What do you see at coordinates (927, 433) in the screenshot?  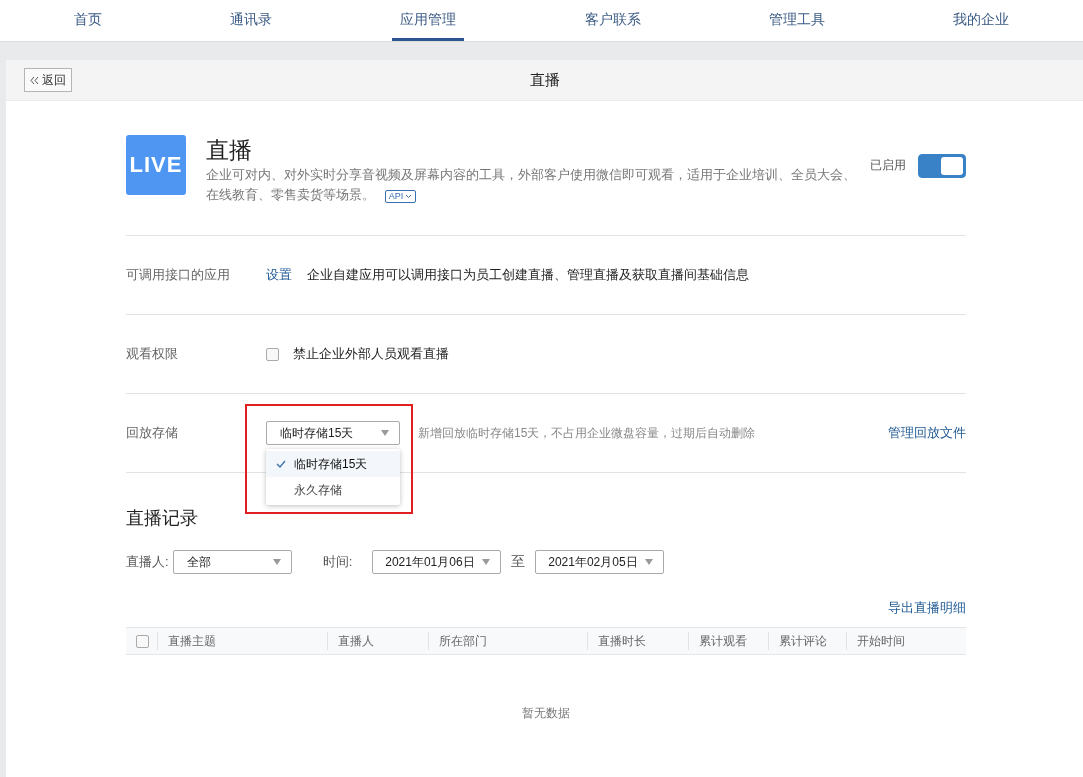 I see `manage-files-link: 管理回放文件` at bounding box center [927, 433].